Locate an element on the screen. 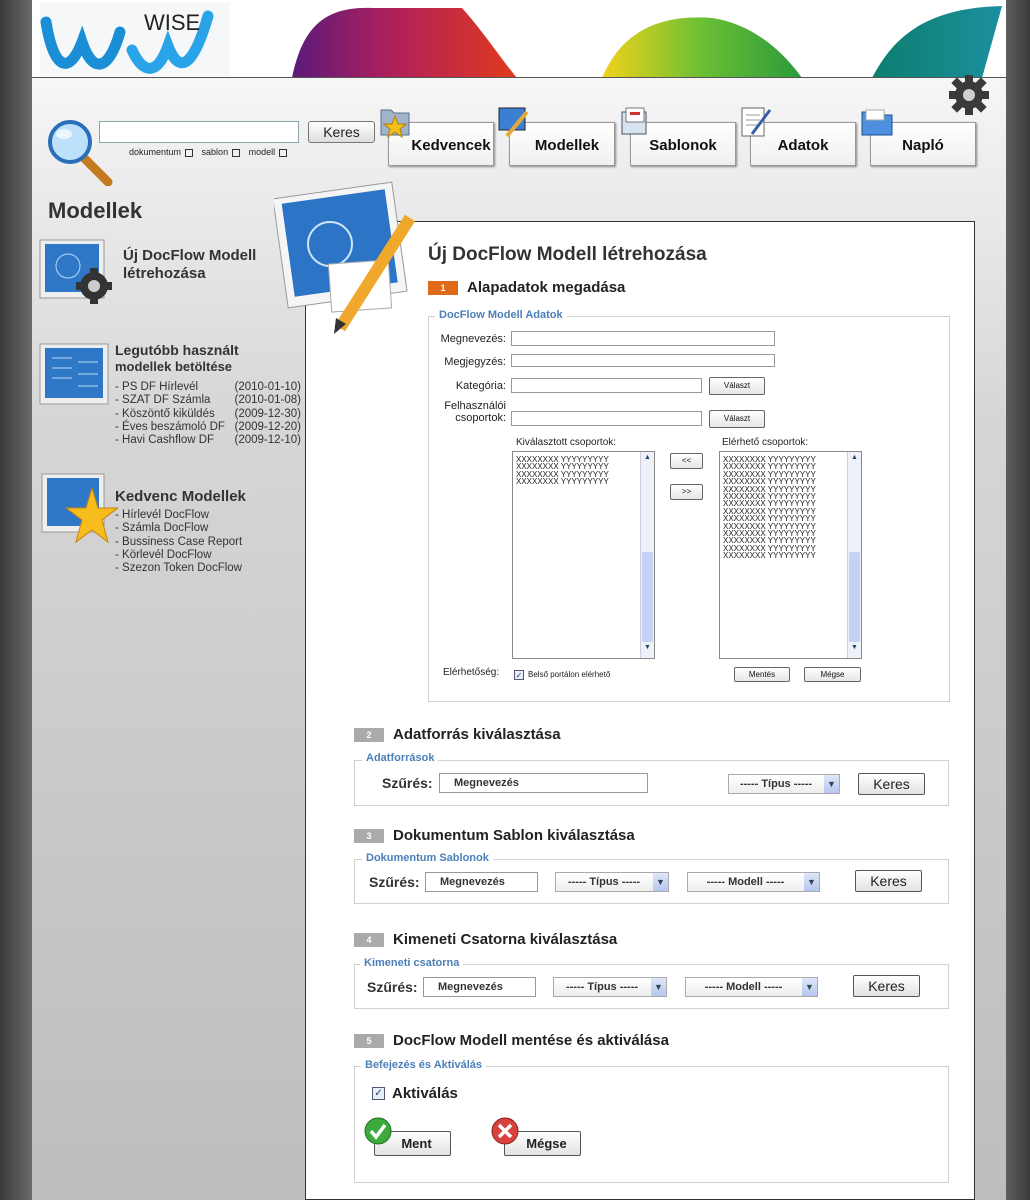  availability-checkbox: ✓ is located at coordinates (519, 675).